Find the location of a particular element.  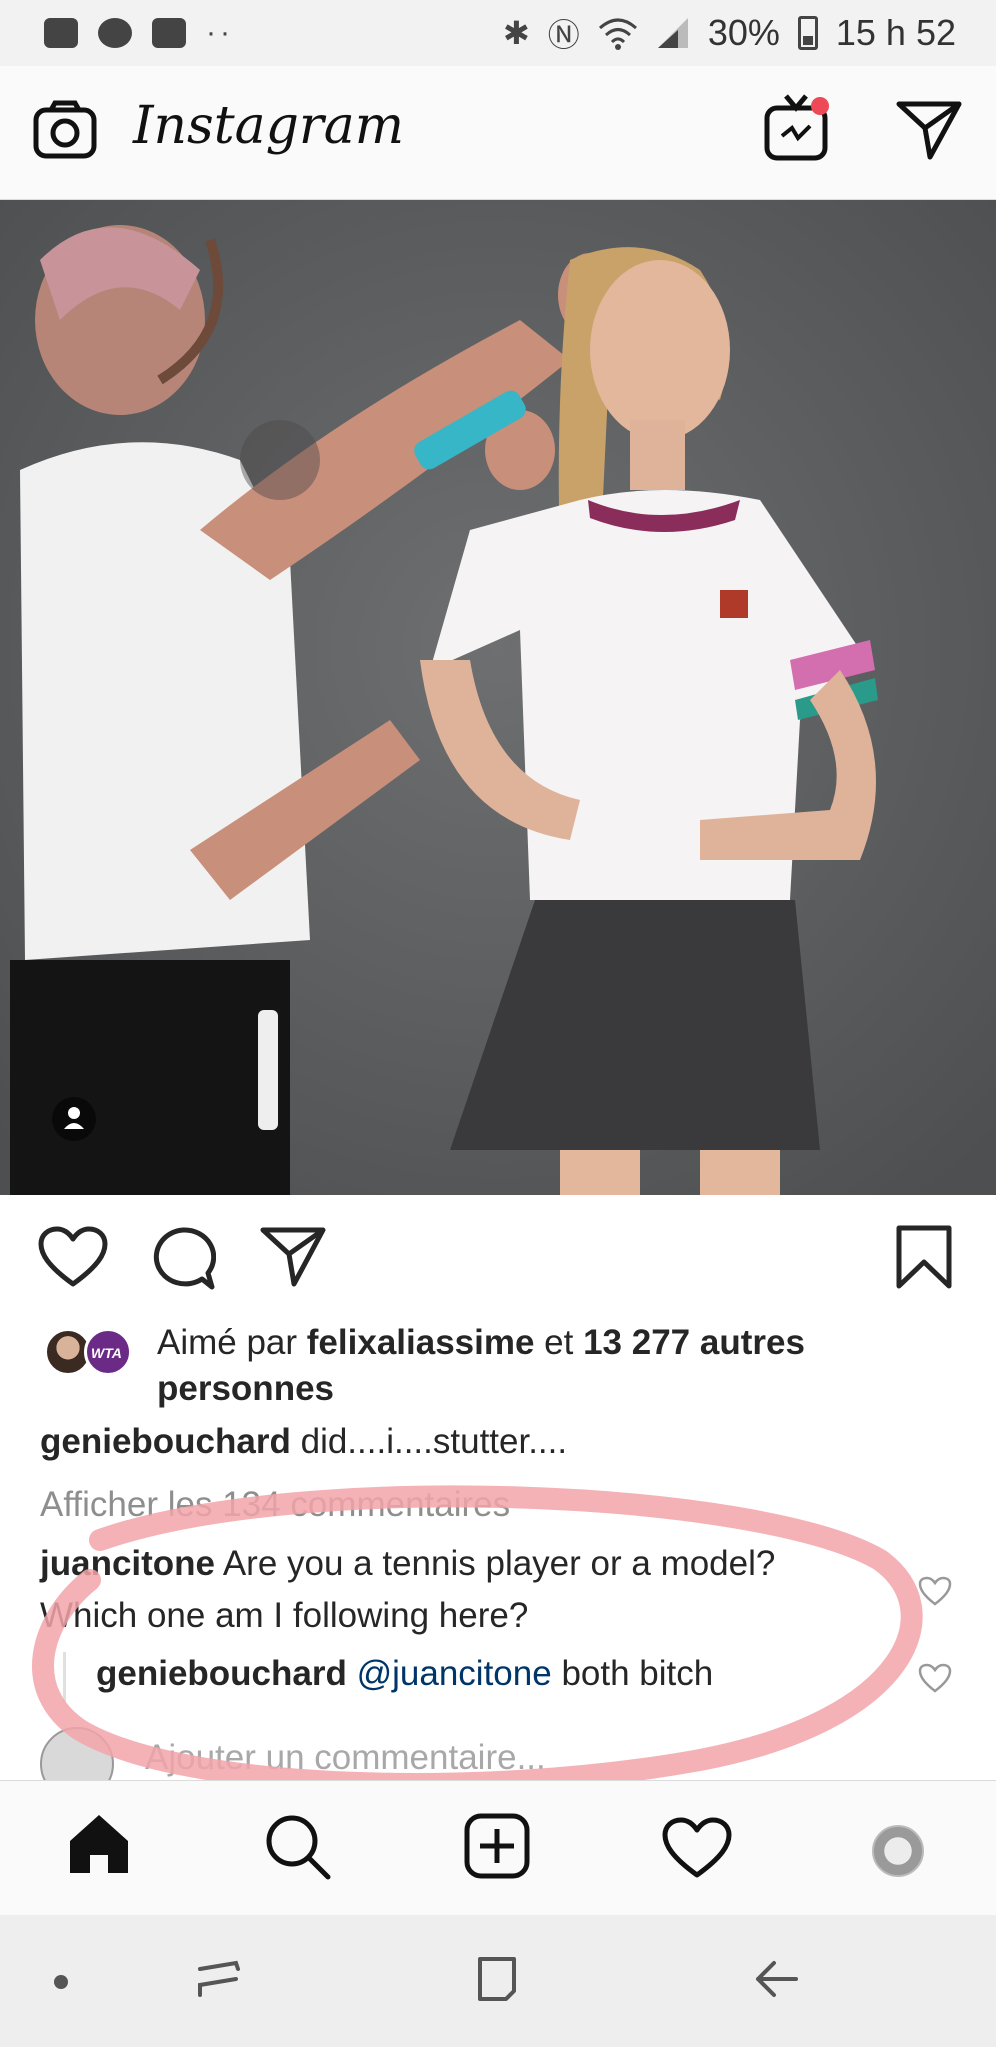

igtv-icon is located at coordinates (799, 127).